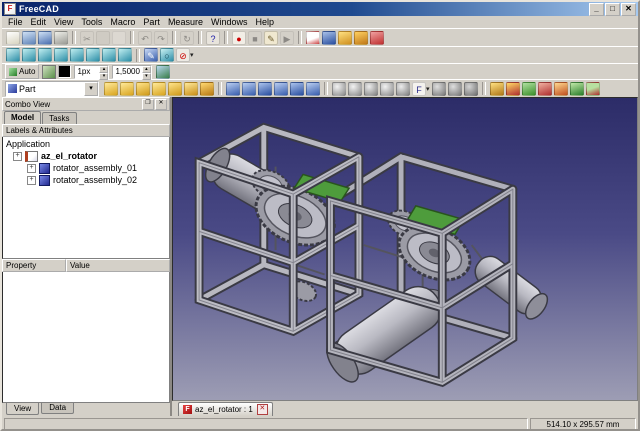 The image size is (640, 431). I want to click on refresh-red-icon, so click(377, 37).